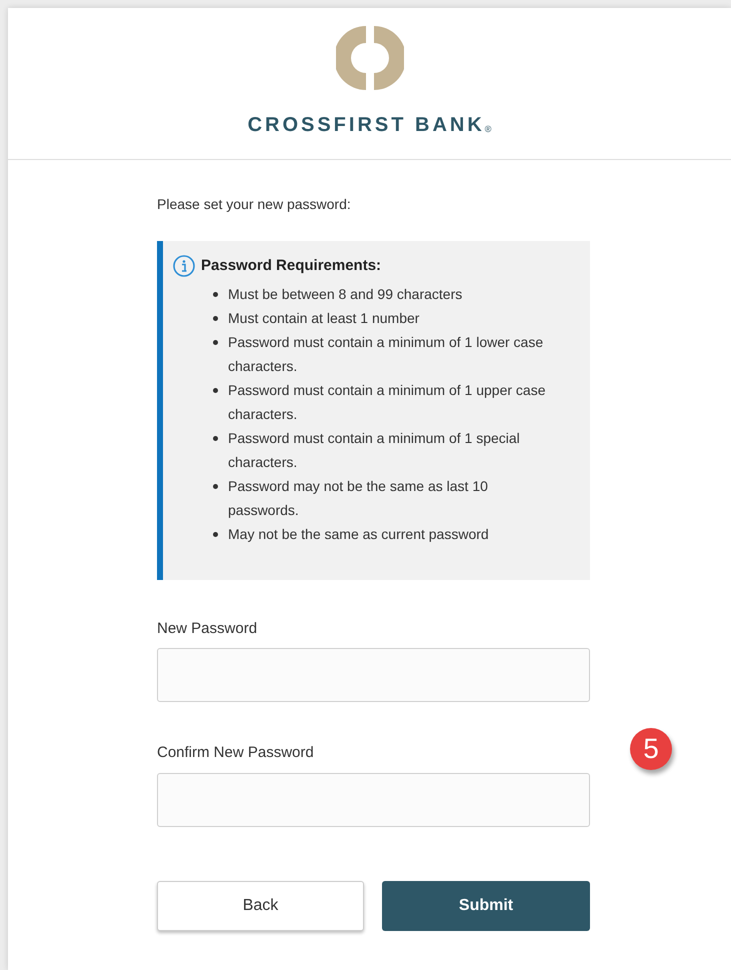 This screenshot has height=970, width=731. I want to click on requirements-title: Password Requirements:, so click(291, 266).